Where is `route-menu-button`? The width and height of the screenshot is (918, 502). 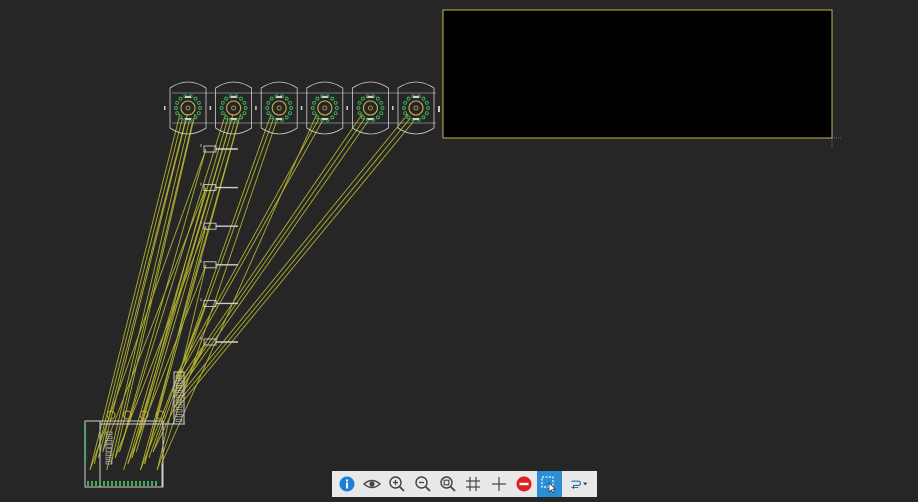
route-menu-button is located at coordinates (578, 484).